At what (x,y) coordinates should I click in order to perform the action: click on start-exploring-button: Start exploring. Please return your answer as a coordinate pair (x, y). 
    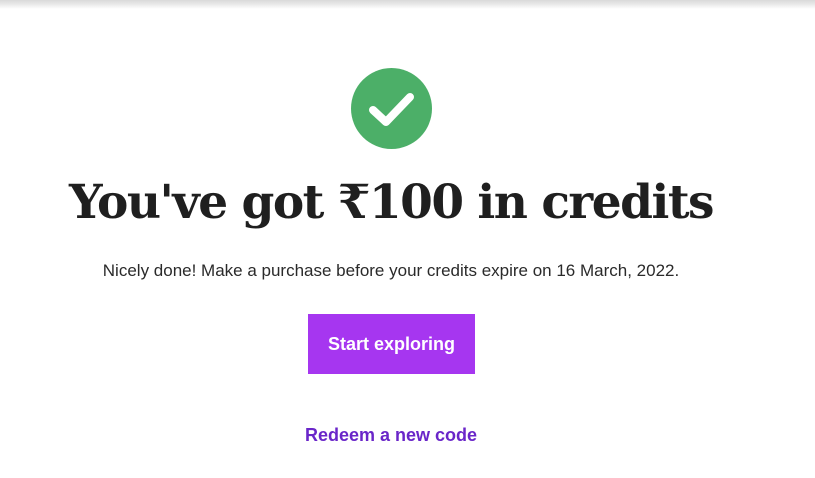
    Looking at the image, I should click on (391, 344).